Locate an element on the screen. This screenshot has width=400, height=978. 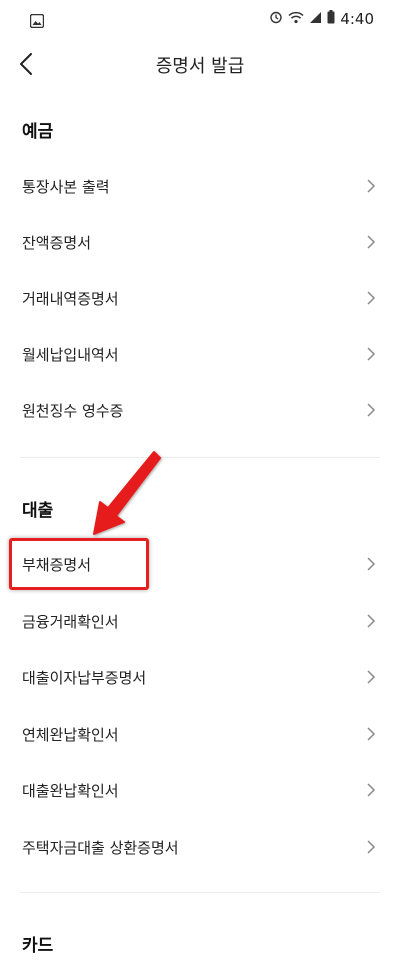
section-title-deposit: 예금 is located at coordinates (38, 132).